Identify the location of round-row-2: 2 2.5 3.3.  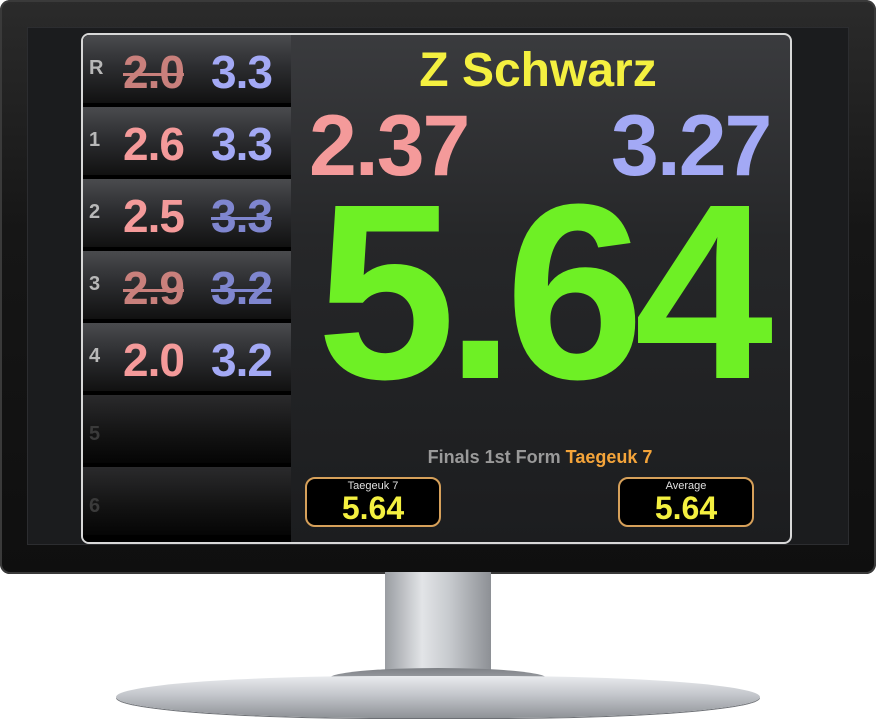
(187, 213).